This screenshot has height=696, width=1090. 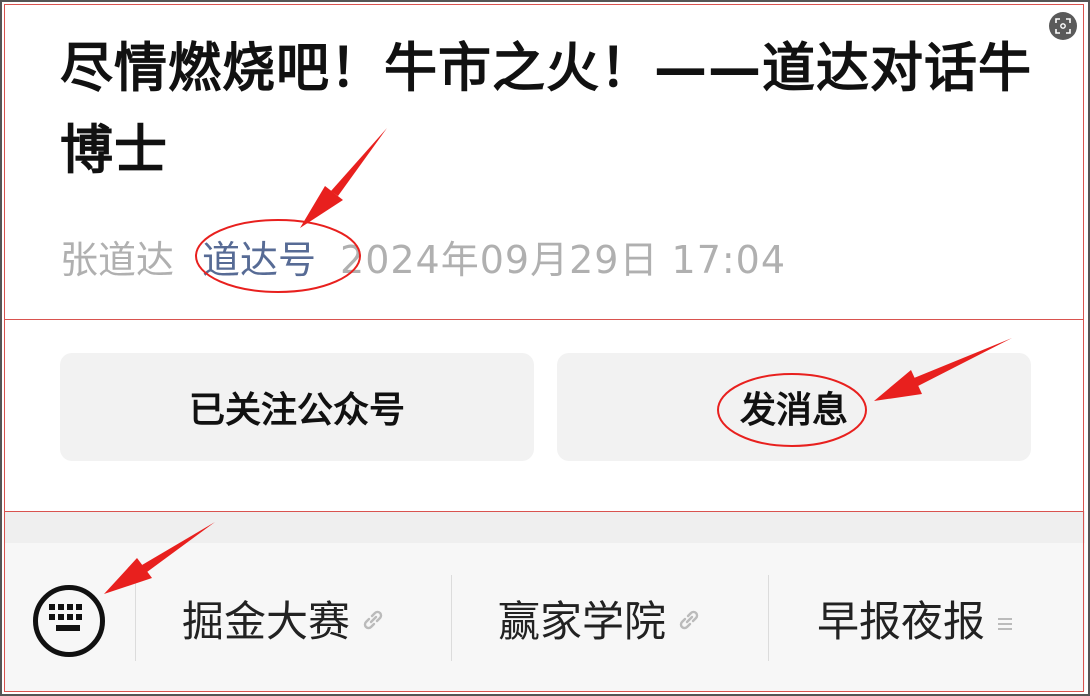 What do you see at coordinates (901, 621) in the screenshot?
I see `menu-item-label: 早报夜报` at bounding box center [901, 621].